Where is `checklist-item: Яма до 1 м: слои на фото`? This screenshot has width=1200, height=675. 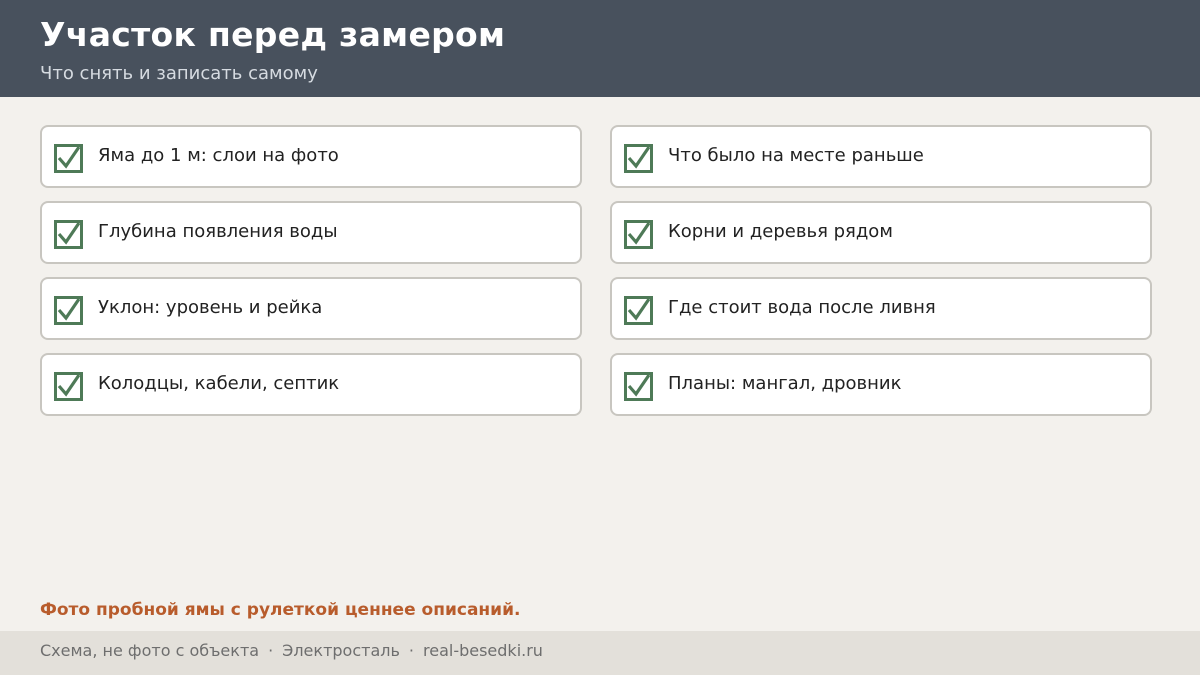
checklist-item: Яма до 1 м: слои на фото is located at coordinates (311, 156).